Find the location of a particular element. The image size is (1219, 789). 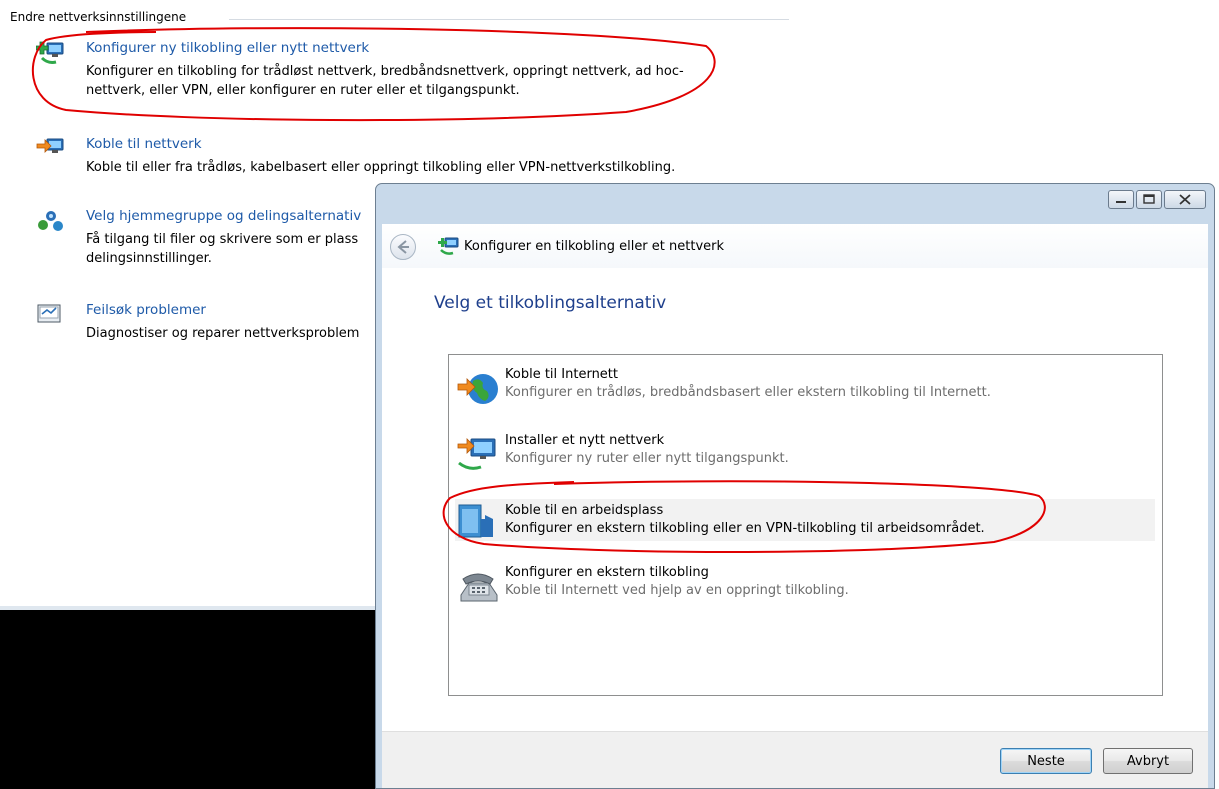

option-title: Koble til Internett is located at coordinates (561, 374).